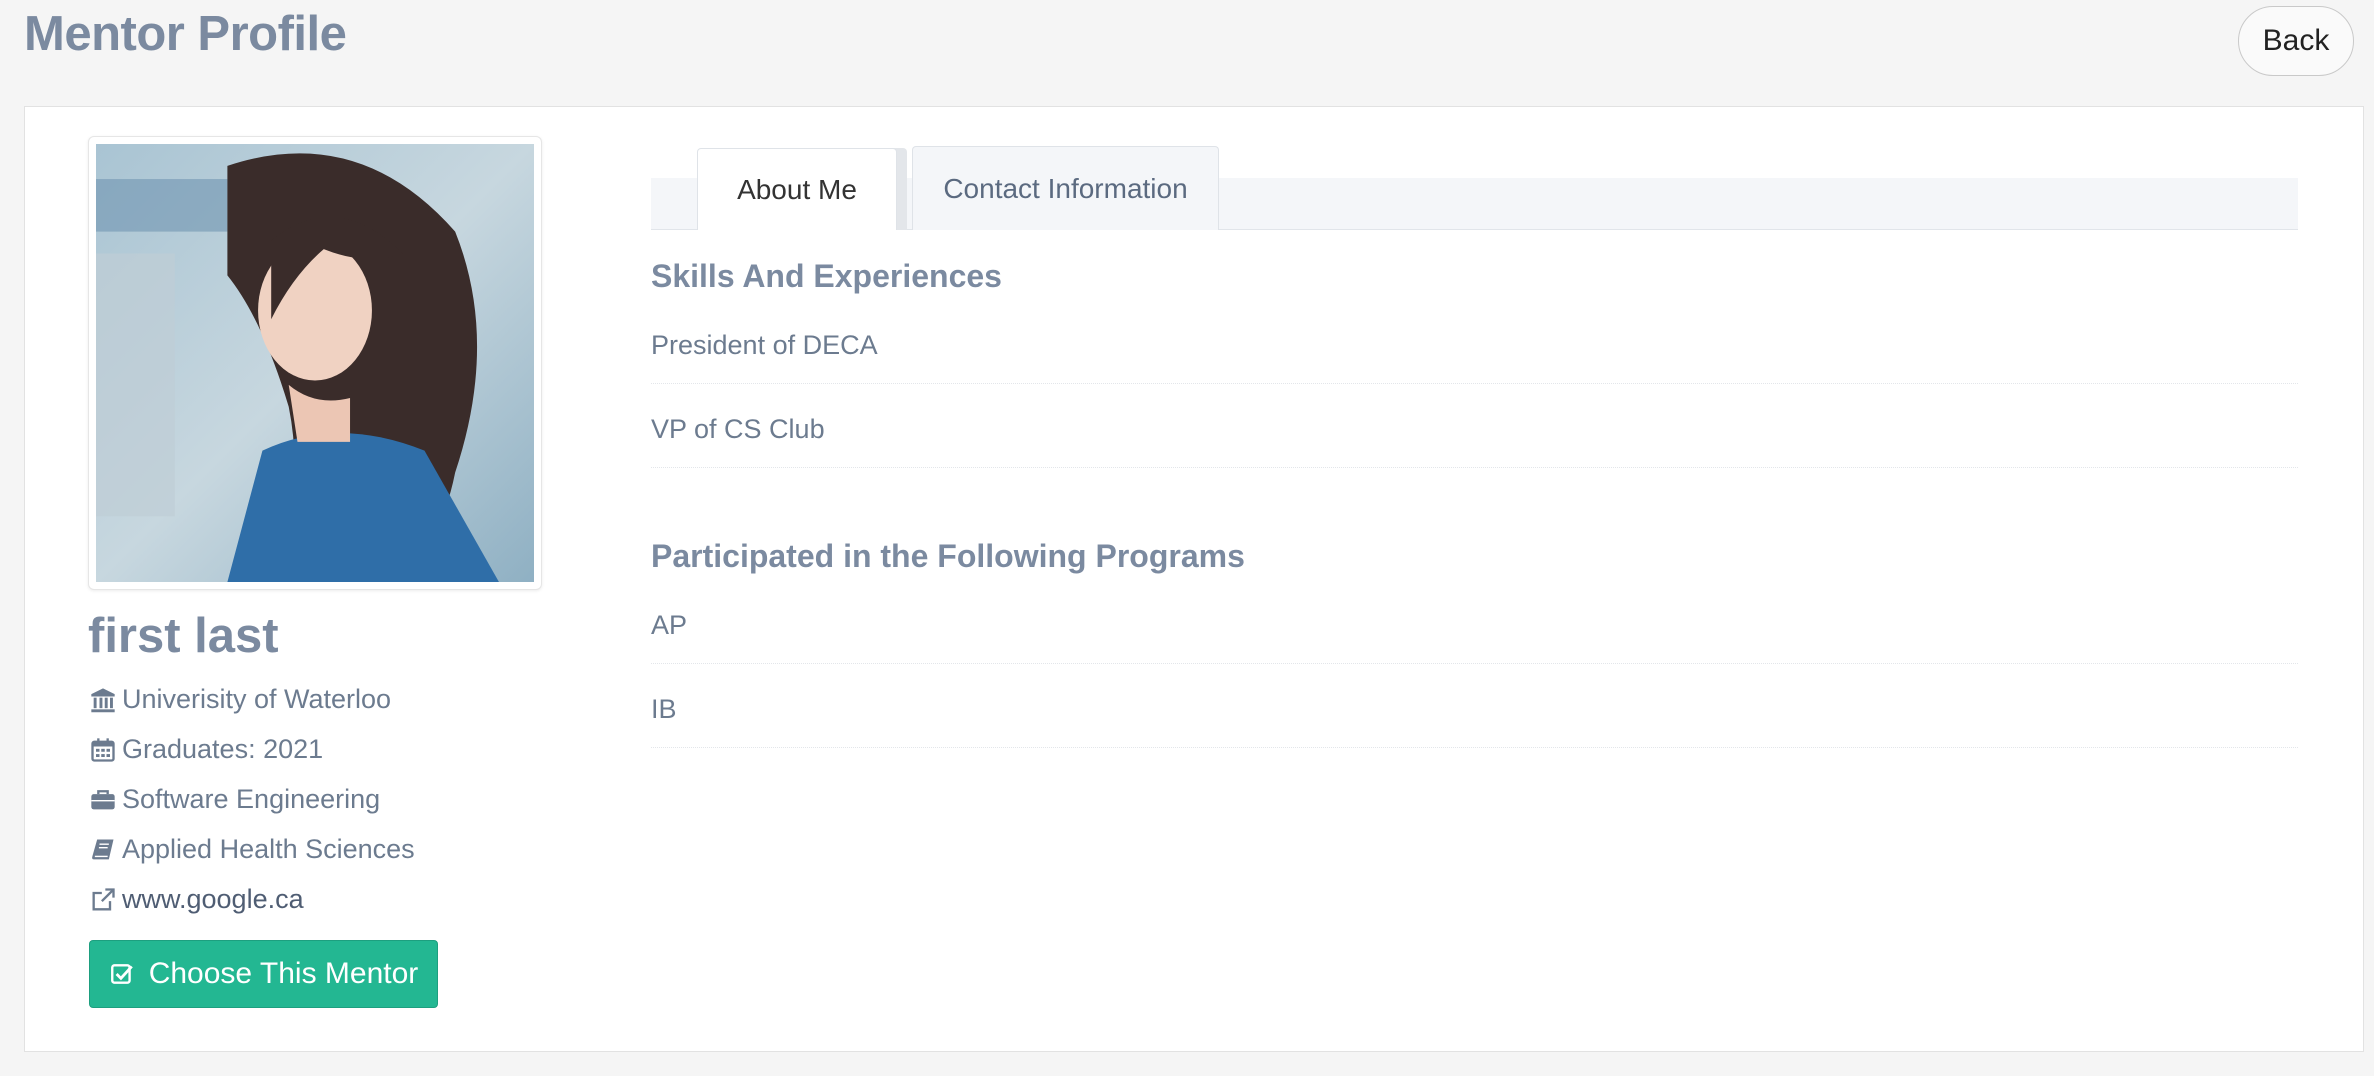 Image resolution: width=2374 pixels, height=1076 pixels. I want to click on page-title: Mentor Profile, so click(185, 34).